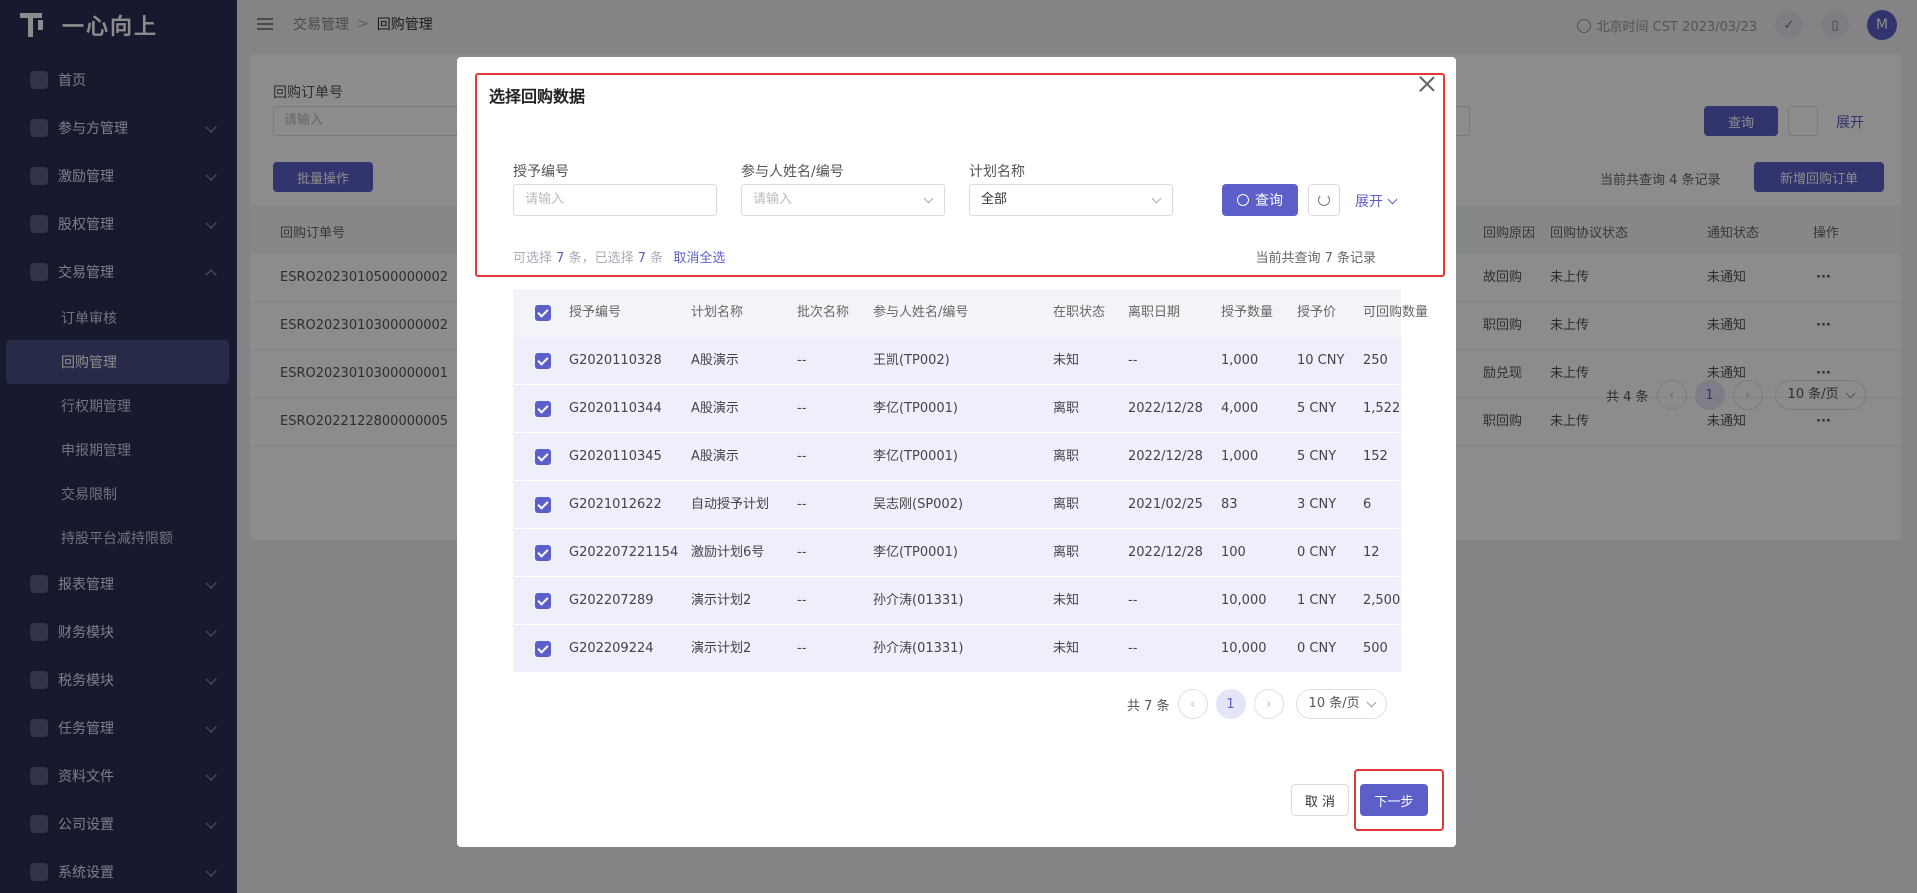  What do you see at coordinates (699, 258) in the screenshot?
I see `cancel-select-all-link: 取消全选` at bounding box center [699, 258].